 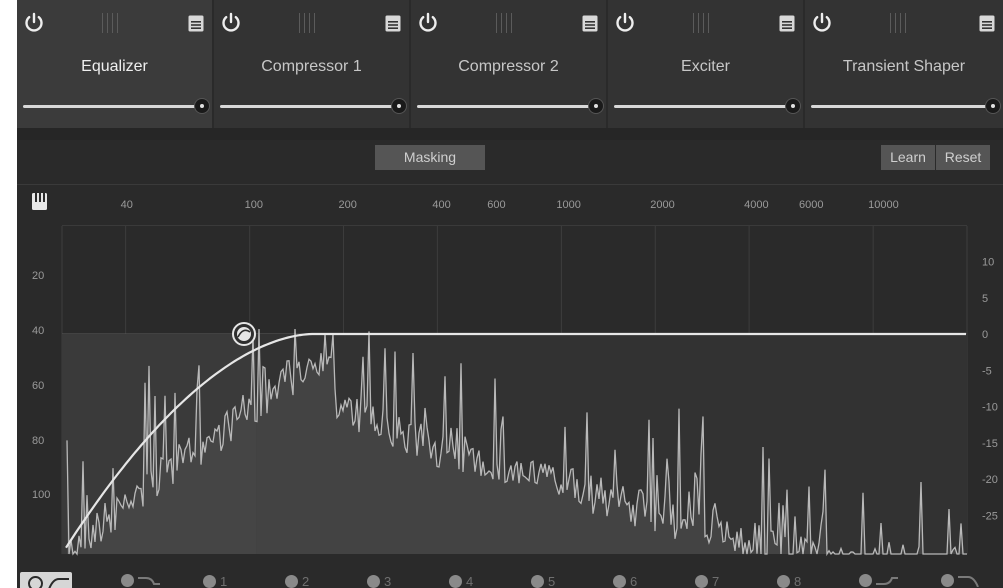 What do you see at coordinates (58, 583) in the screenshot?
I see `high-pass-icon` at bounding box center [58, 583].